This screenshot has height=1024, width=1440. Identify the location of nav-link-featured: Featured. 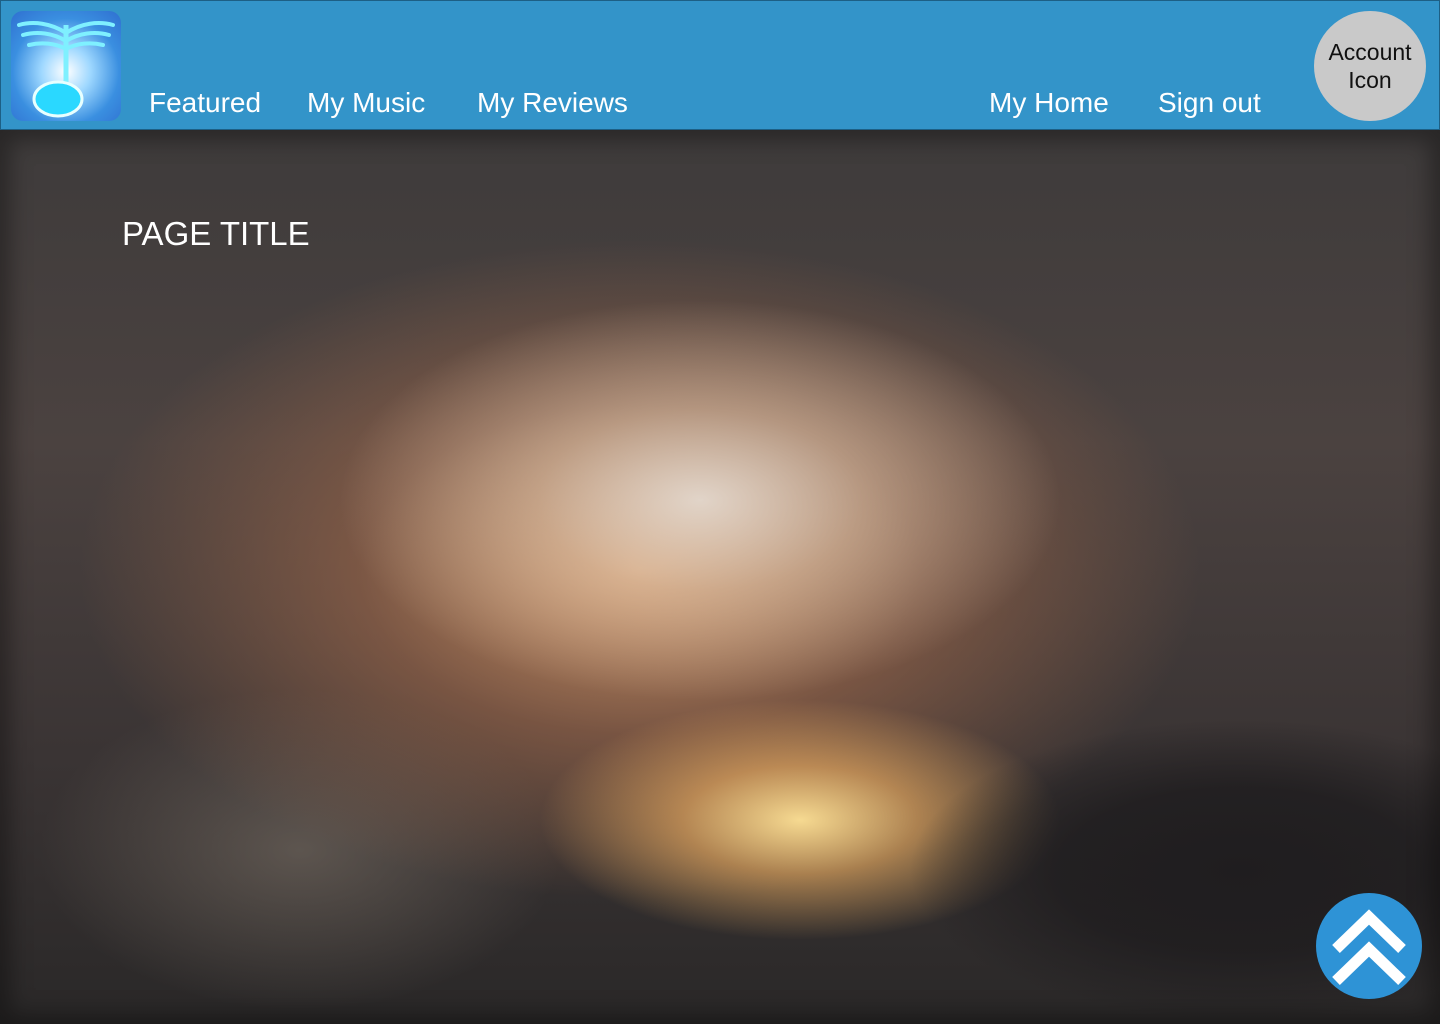
(205, 103).